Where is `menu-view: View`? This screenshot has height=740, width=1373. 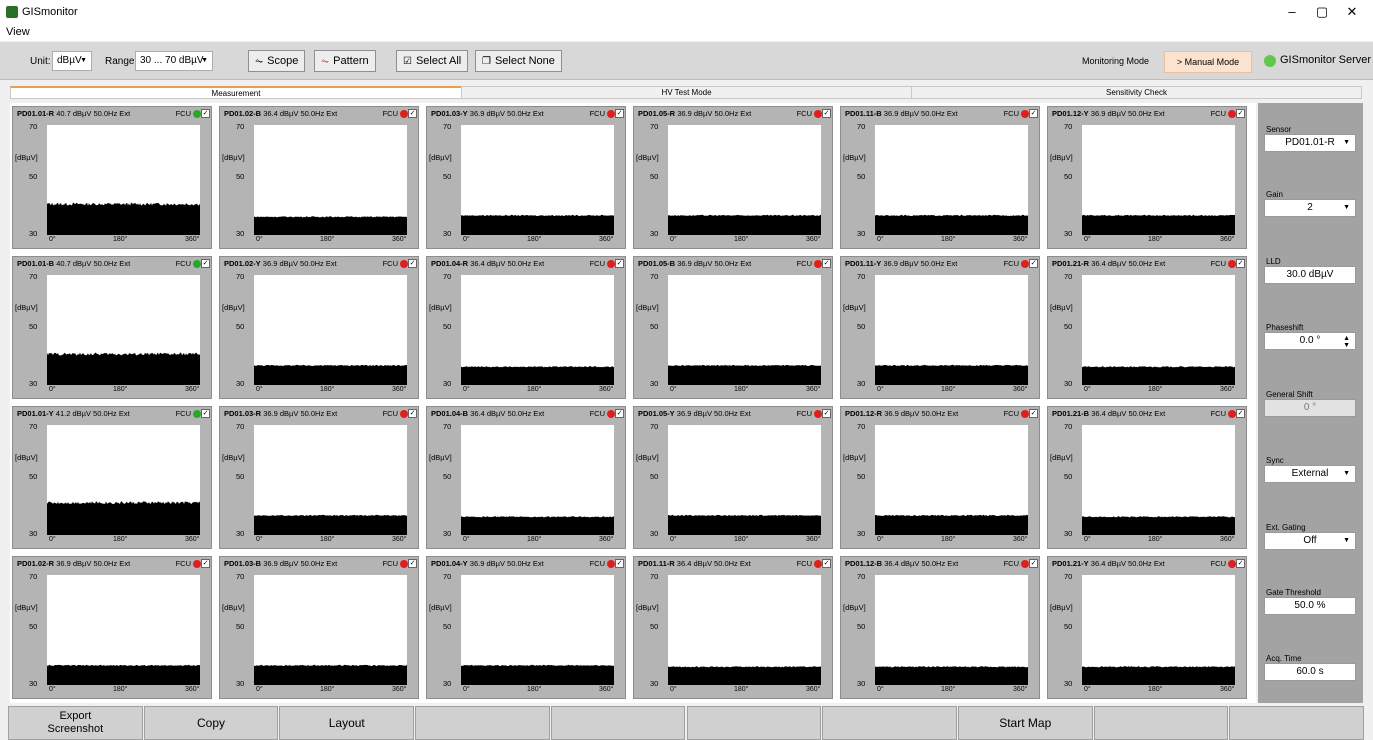
menu-view: View is located at coordinates (18, 32).